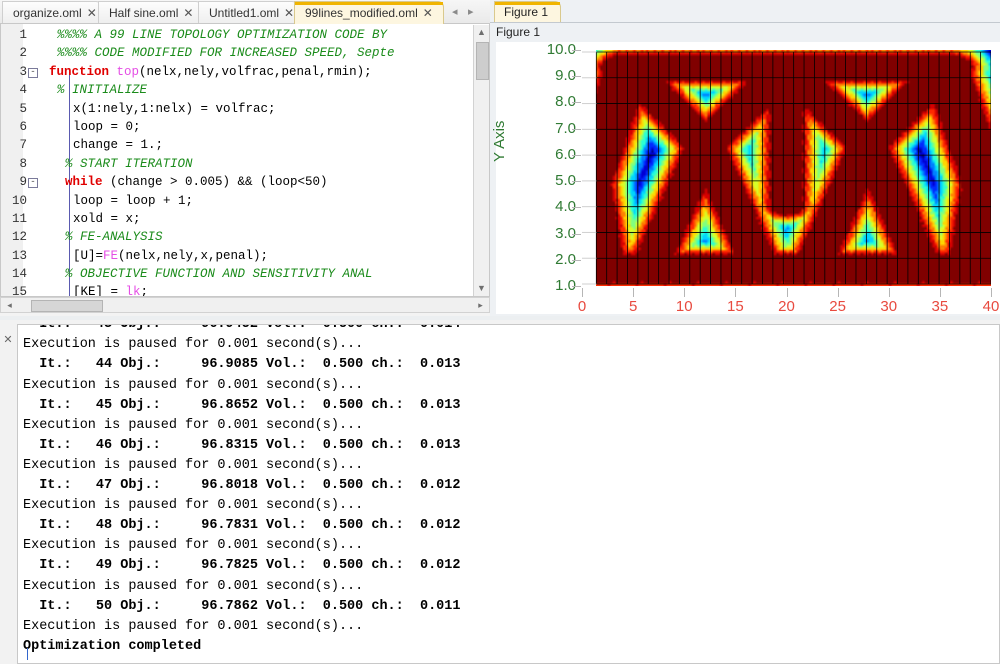 The height and width of the screenshot is (664, 1000). Describe the element at coordinates (245, 305) in the screenshot. I see `editor-horizontal-scrollbar: ◂ ▸` at that location.